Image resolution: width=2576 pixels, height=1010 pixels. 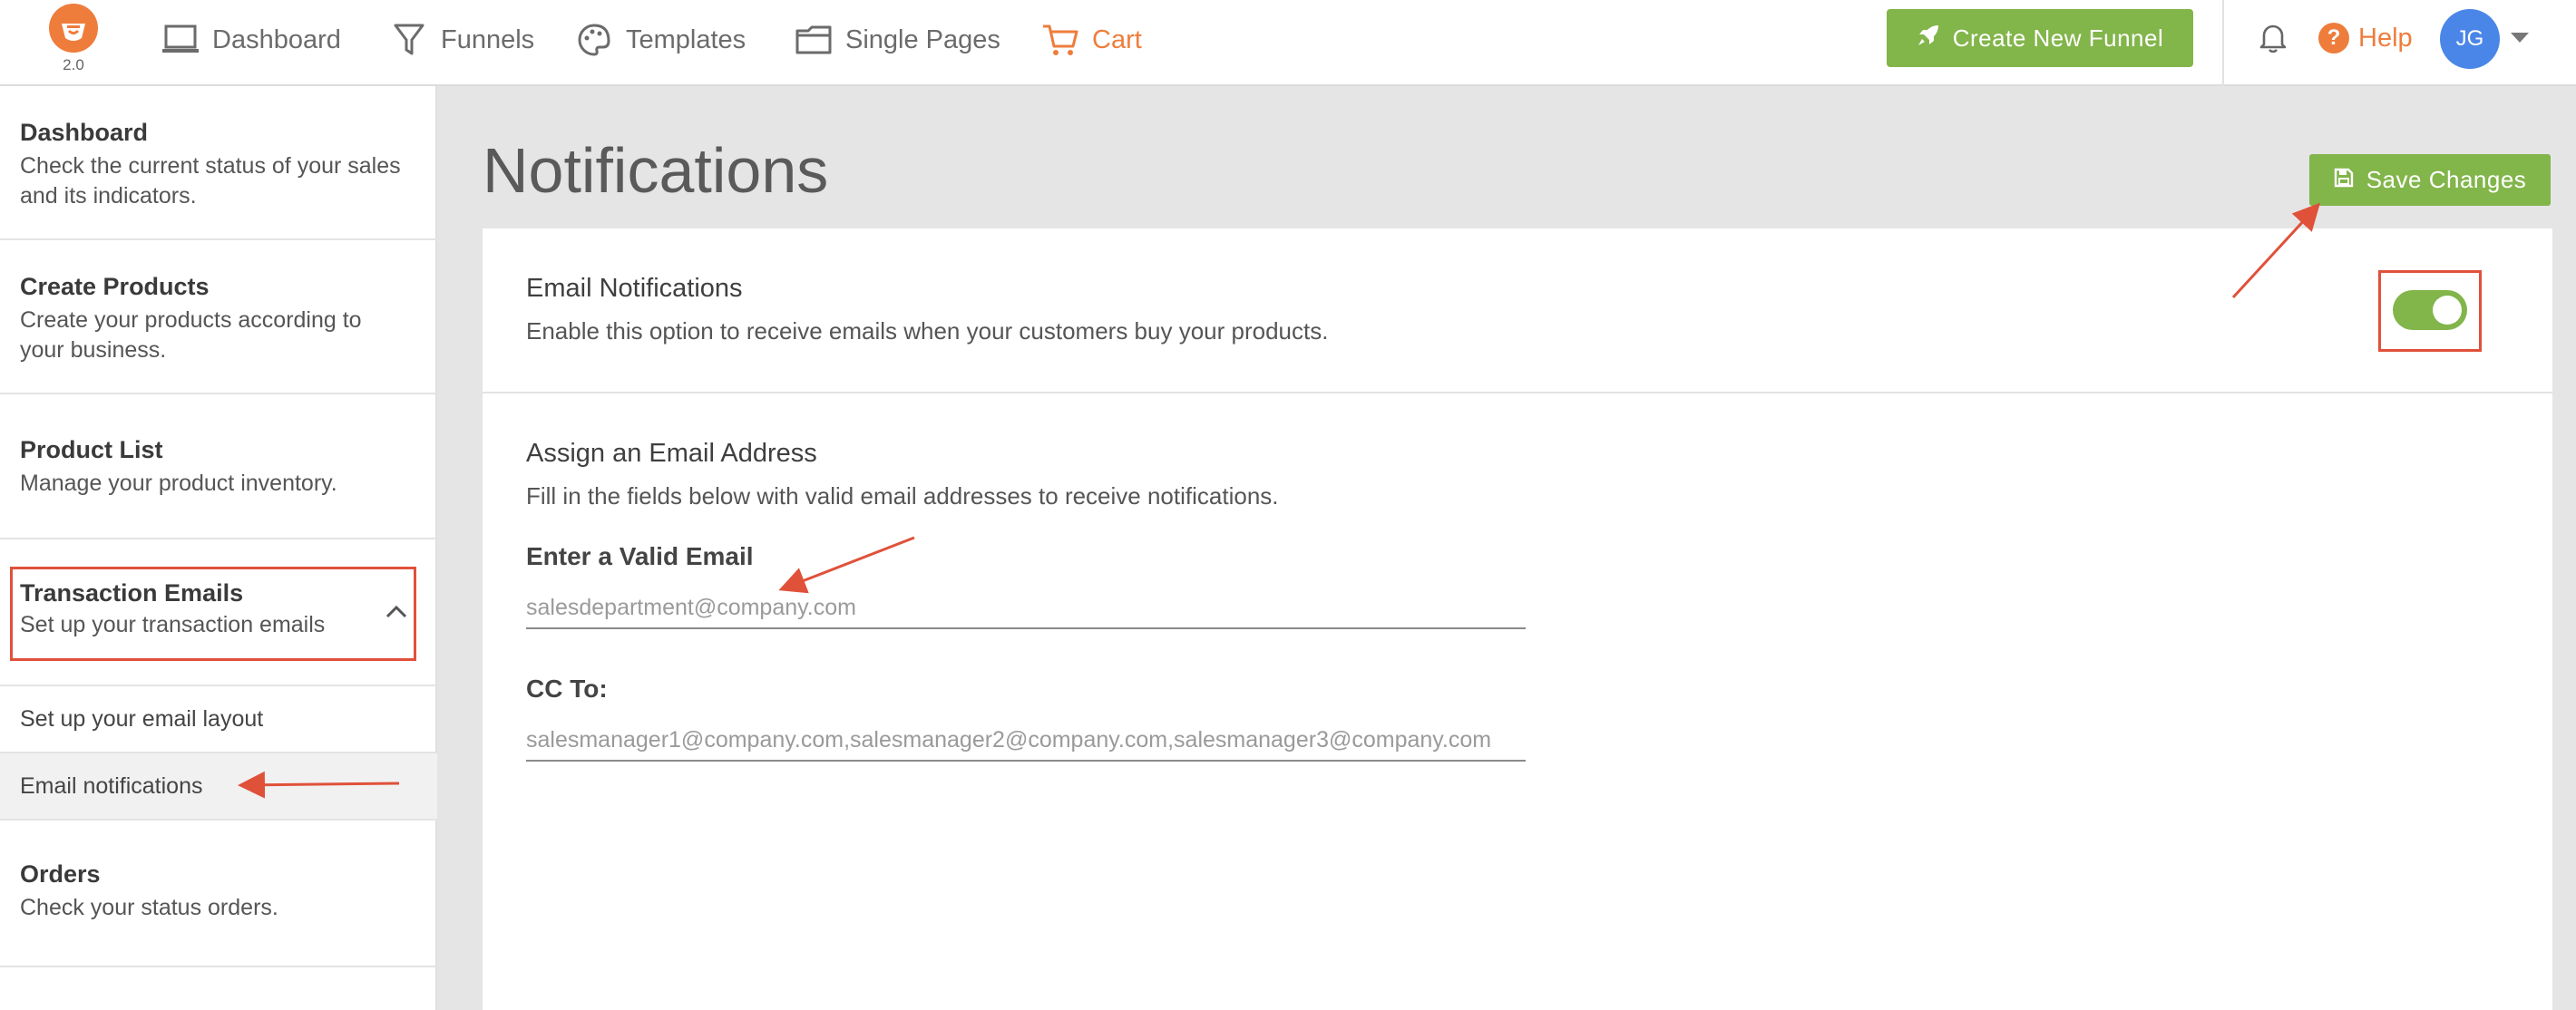 What do you see at coordinates (2446, 180) in the screenshot?
I see `save-changes-label: Save Changes` at bounding box center [2446, 180].